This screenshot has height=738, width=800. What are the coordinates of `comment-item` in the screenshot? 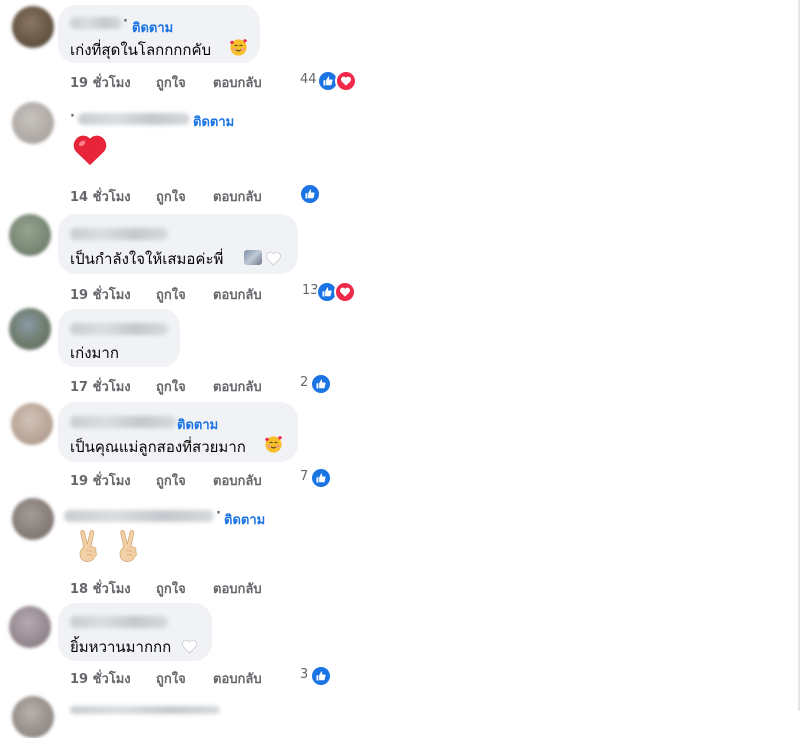 It's located at (395, 716).